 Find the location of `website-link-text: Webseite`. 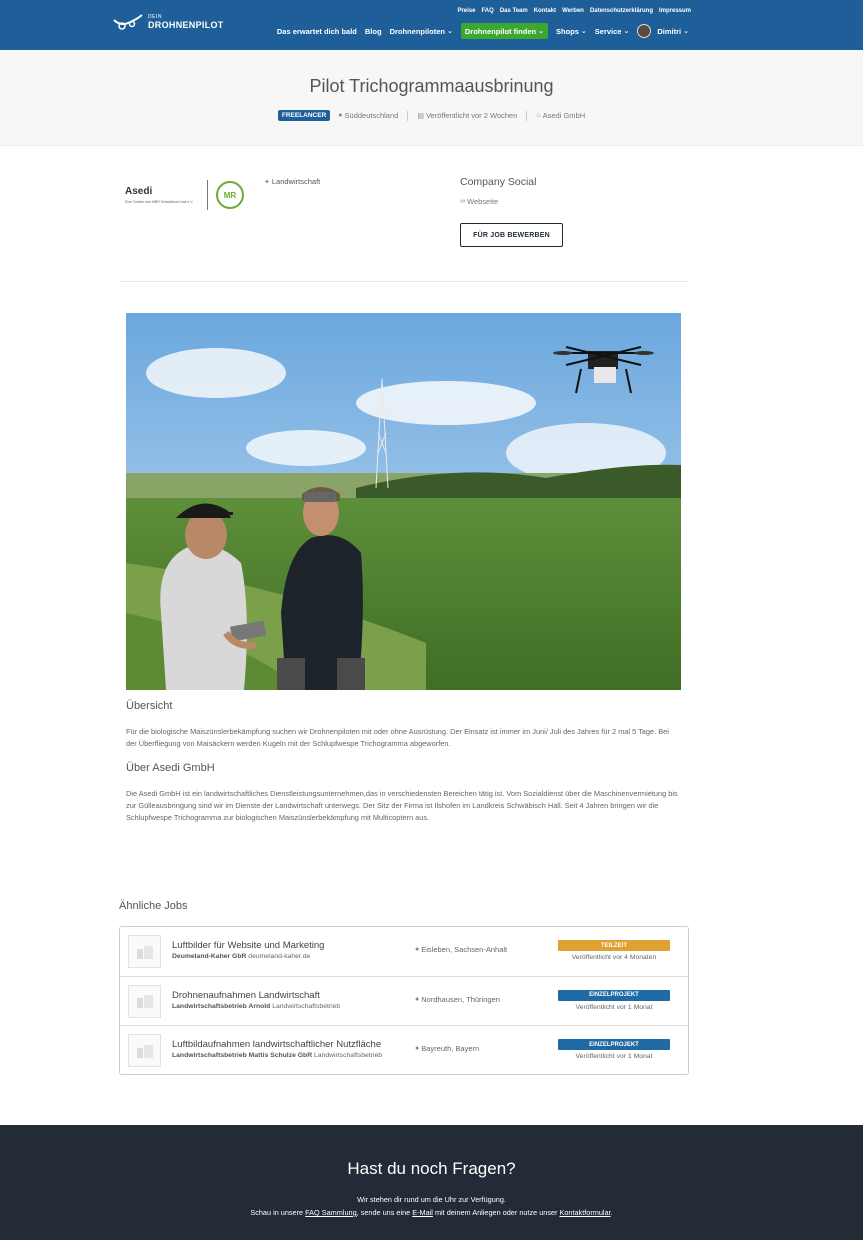

website-link-text: Webseite is located at coordinates (483, 201).